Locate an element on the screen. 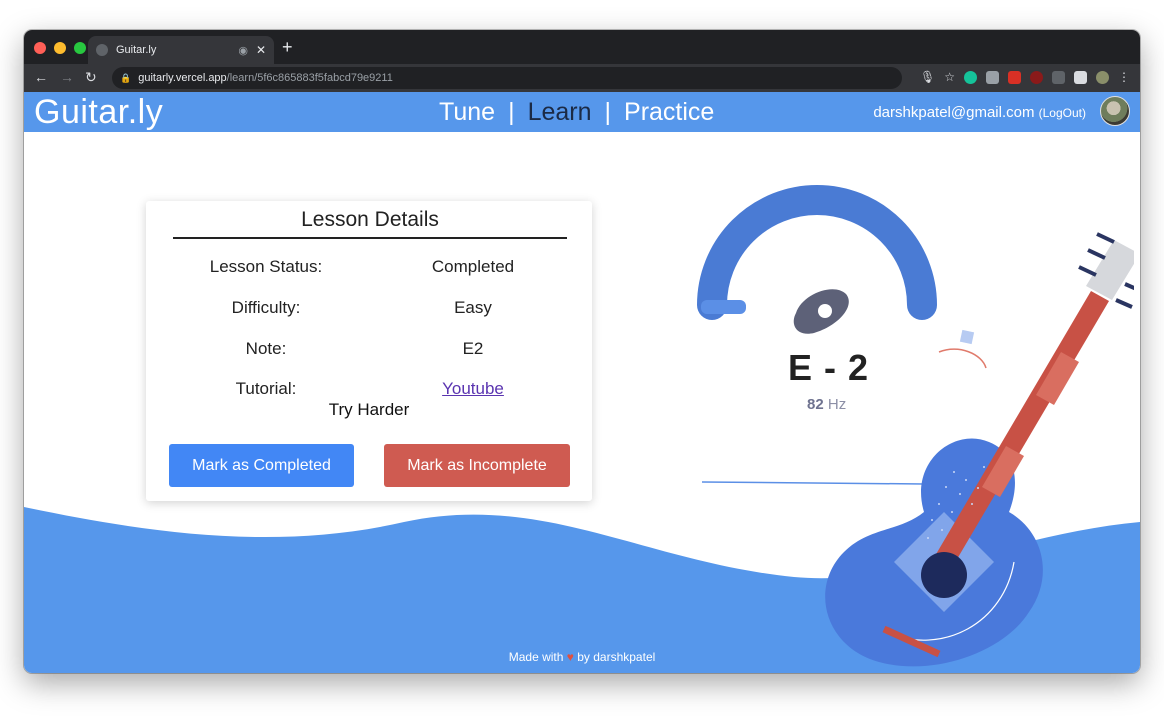 This screenshot has height=722, width=1164. recording-icon: ◉ is located at coordinates (243, 50).